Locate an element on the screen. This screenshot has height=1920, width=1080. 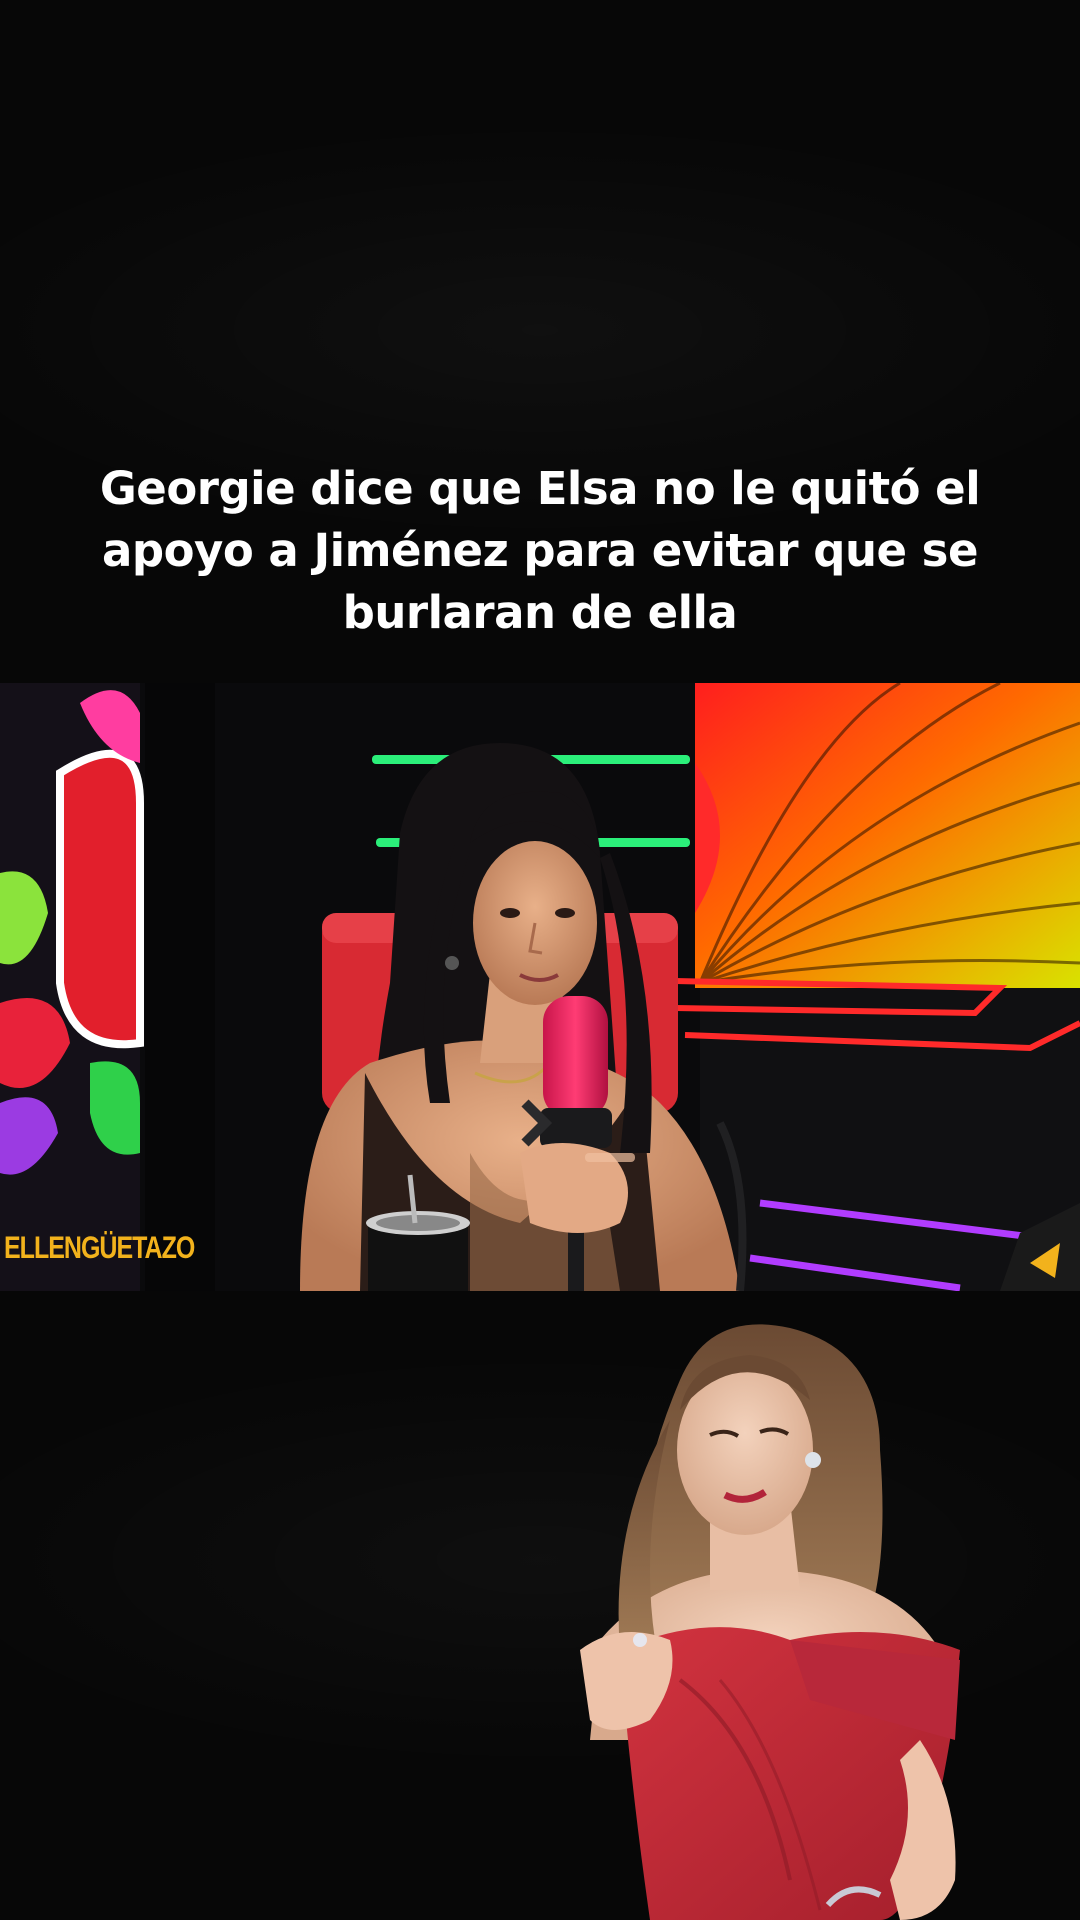
right-display is located at coordinates (887, 835).